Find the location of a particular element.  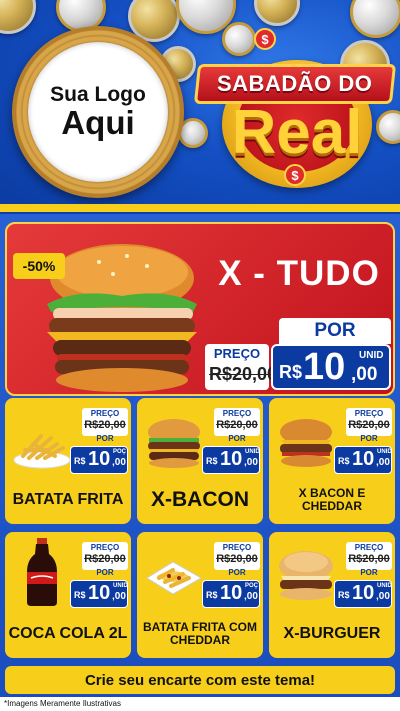

logo-placeholder: Sua Logo Aqui is located at coordinates (98, 112).